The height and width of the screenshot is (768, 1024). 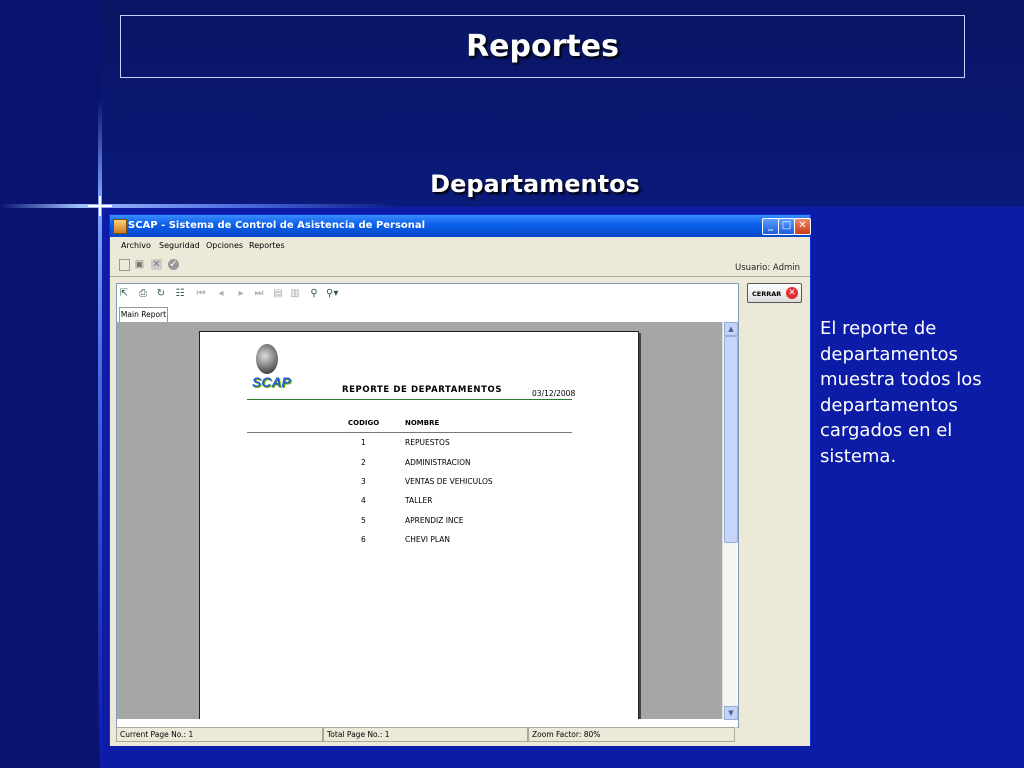 What do you see at coordinates (767, 294) in the screenshot?
I see `cerrar-button-label: CERRAR` at bounding box center [767, 294].